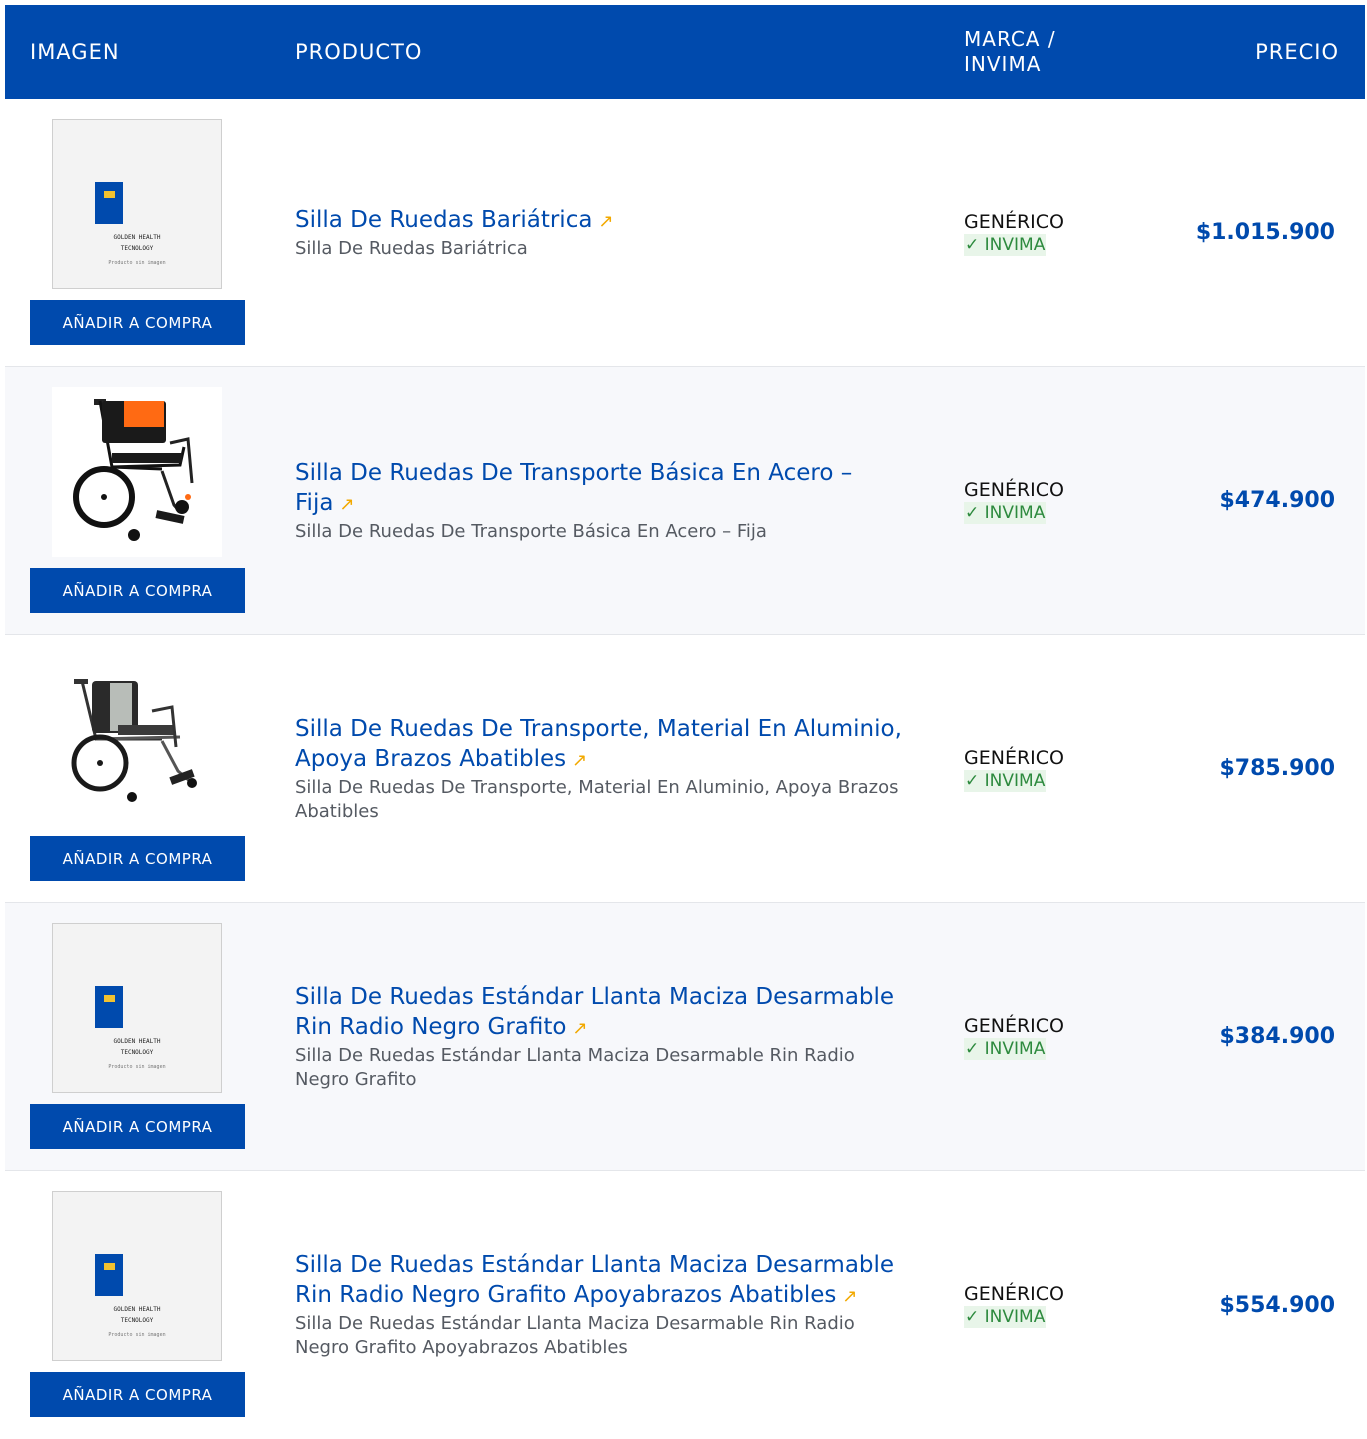  I want to click on price-cell: $474.900, so click(1258, 500).